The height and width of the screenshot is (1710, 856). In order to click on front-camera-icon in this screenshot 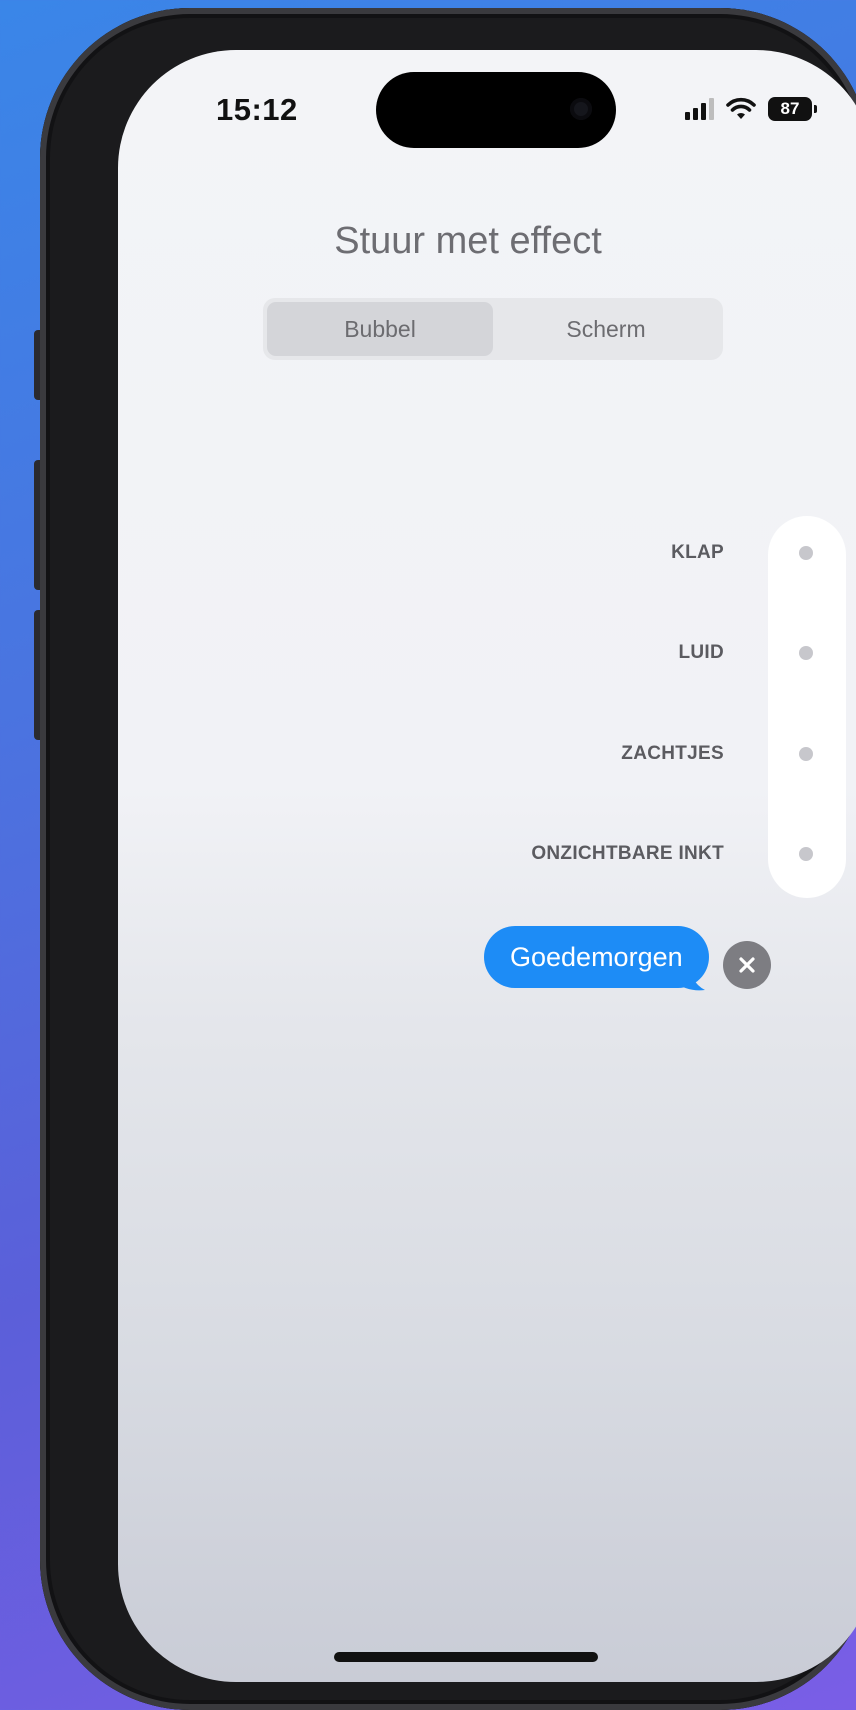, I will do `click(581, 109)`.